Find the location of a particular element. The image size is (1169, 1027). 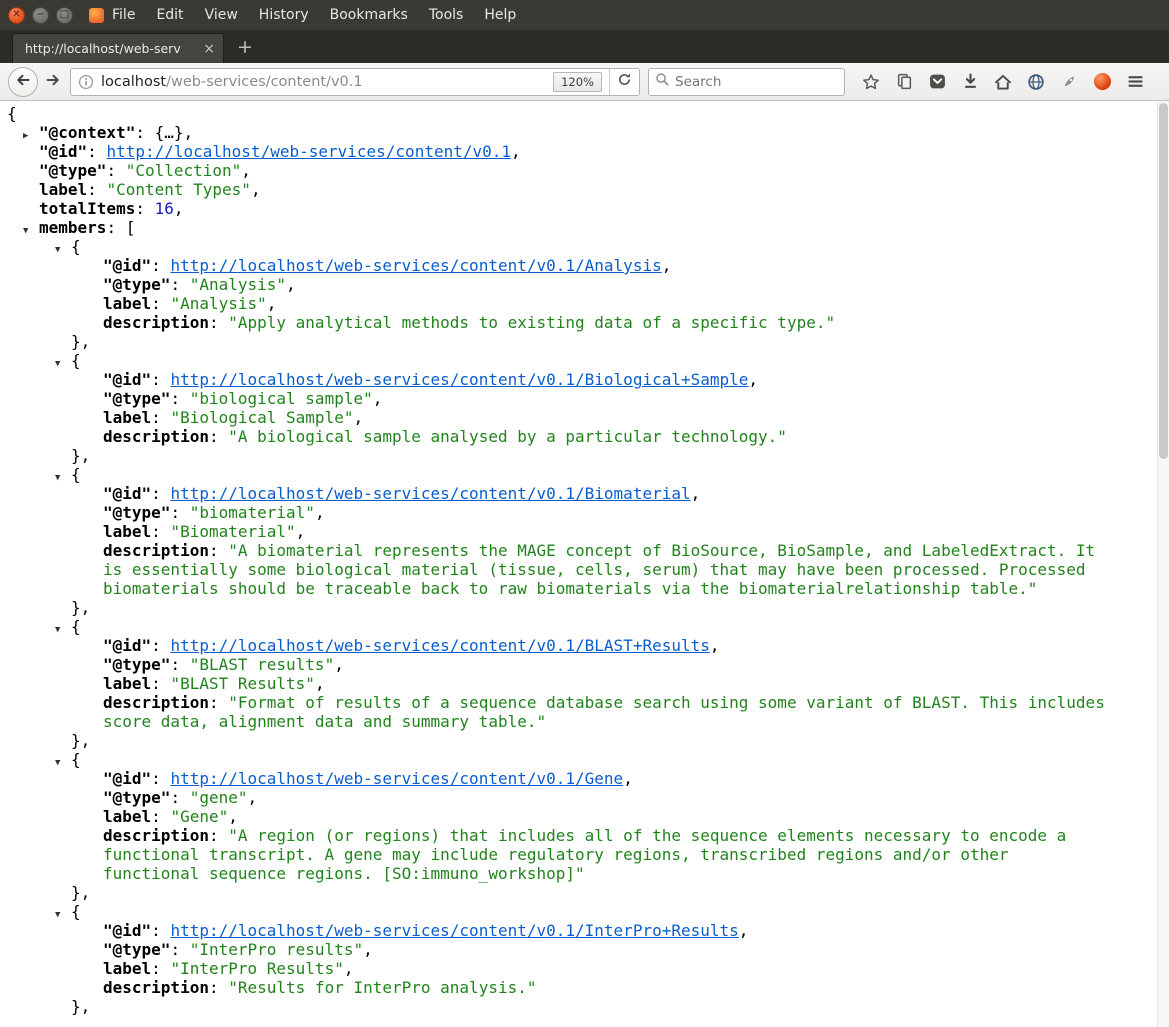

url-text: localhost/web-services/content/v0.1 is located at coordinates (327, 82).